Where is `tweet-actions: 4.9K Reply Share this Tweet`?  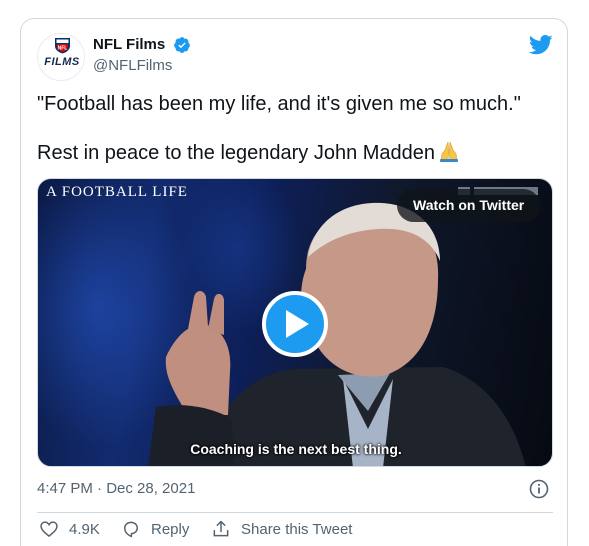
tweet-actions: 4.9K Reply Share this Tweet is located at coordinates (295, 529).